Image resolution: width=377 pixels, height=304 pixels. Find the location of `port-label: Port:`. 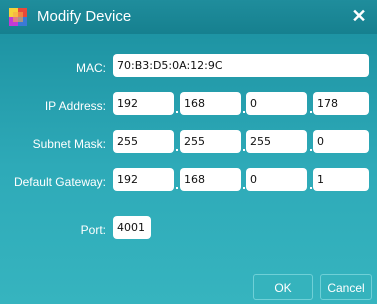

port-label: Port: is located at coordinates (93, 230).